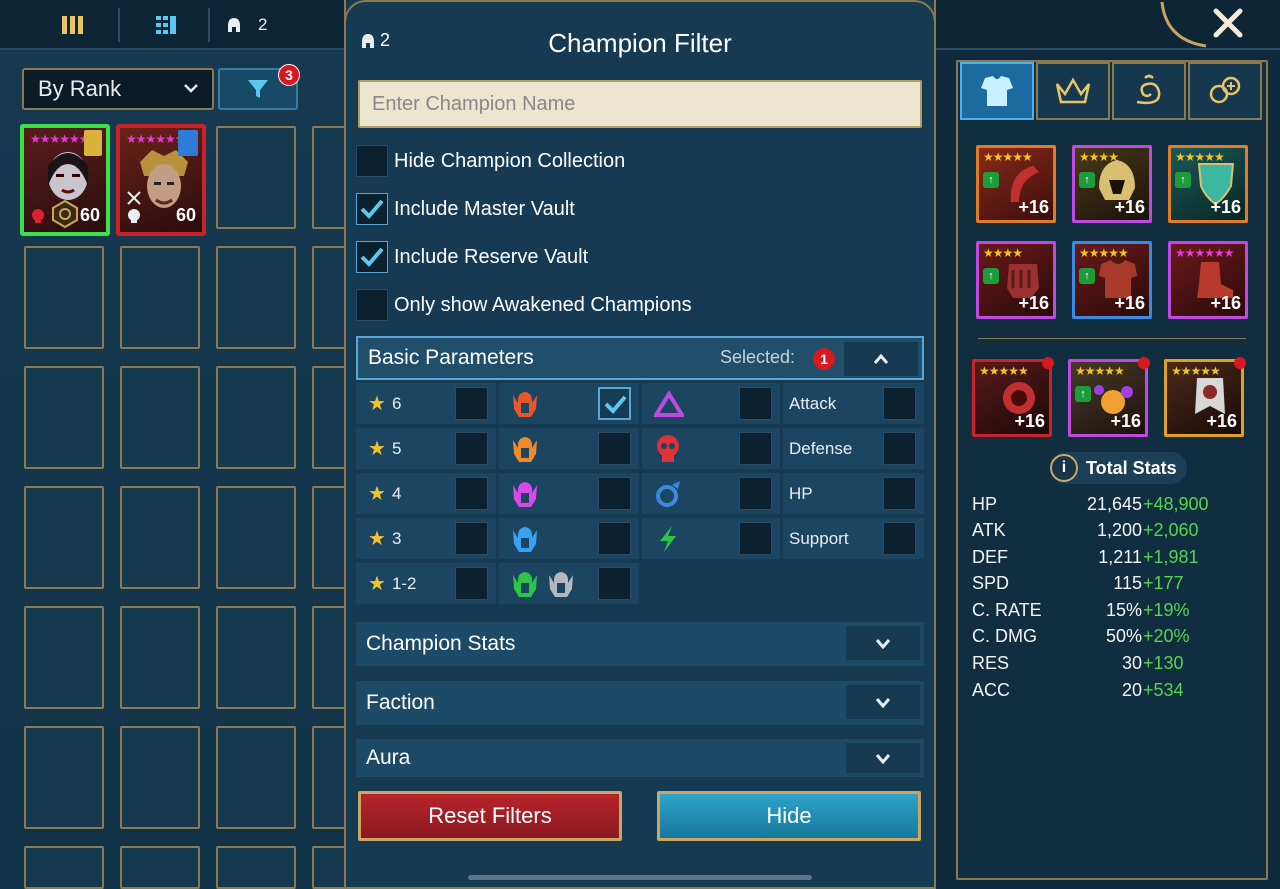 The width and height of the screenshot is (1280, 889). What do you see at coordinates (640, 358) in the screenshot?
I see `section-basic-parameters: Basic Parameters` at bounding box center [640, 358].